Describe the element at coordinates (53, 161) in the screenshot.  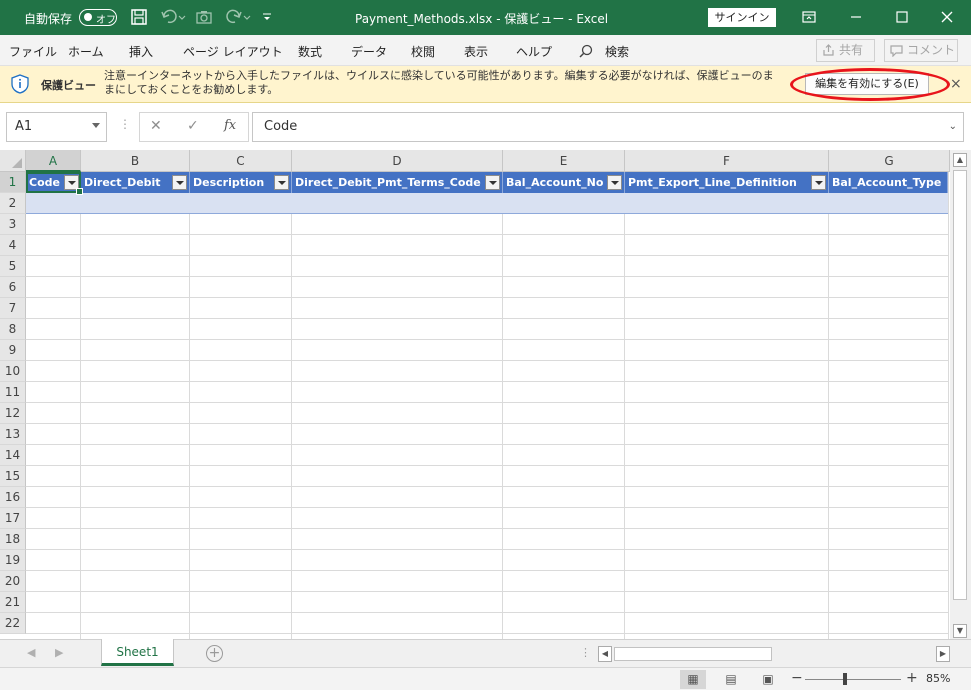
I see `column-header-a: A` at that location.